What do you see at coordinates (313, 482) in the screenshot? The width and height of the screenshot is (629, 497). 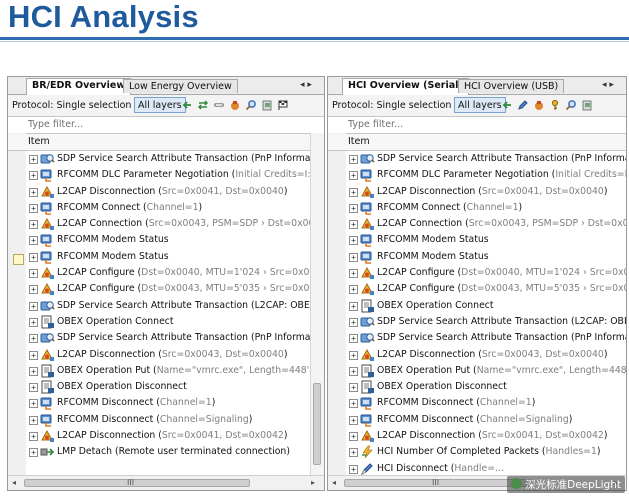 I see `scroll-right-icon: ▸` at bounding box center [313, 482].